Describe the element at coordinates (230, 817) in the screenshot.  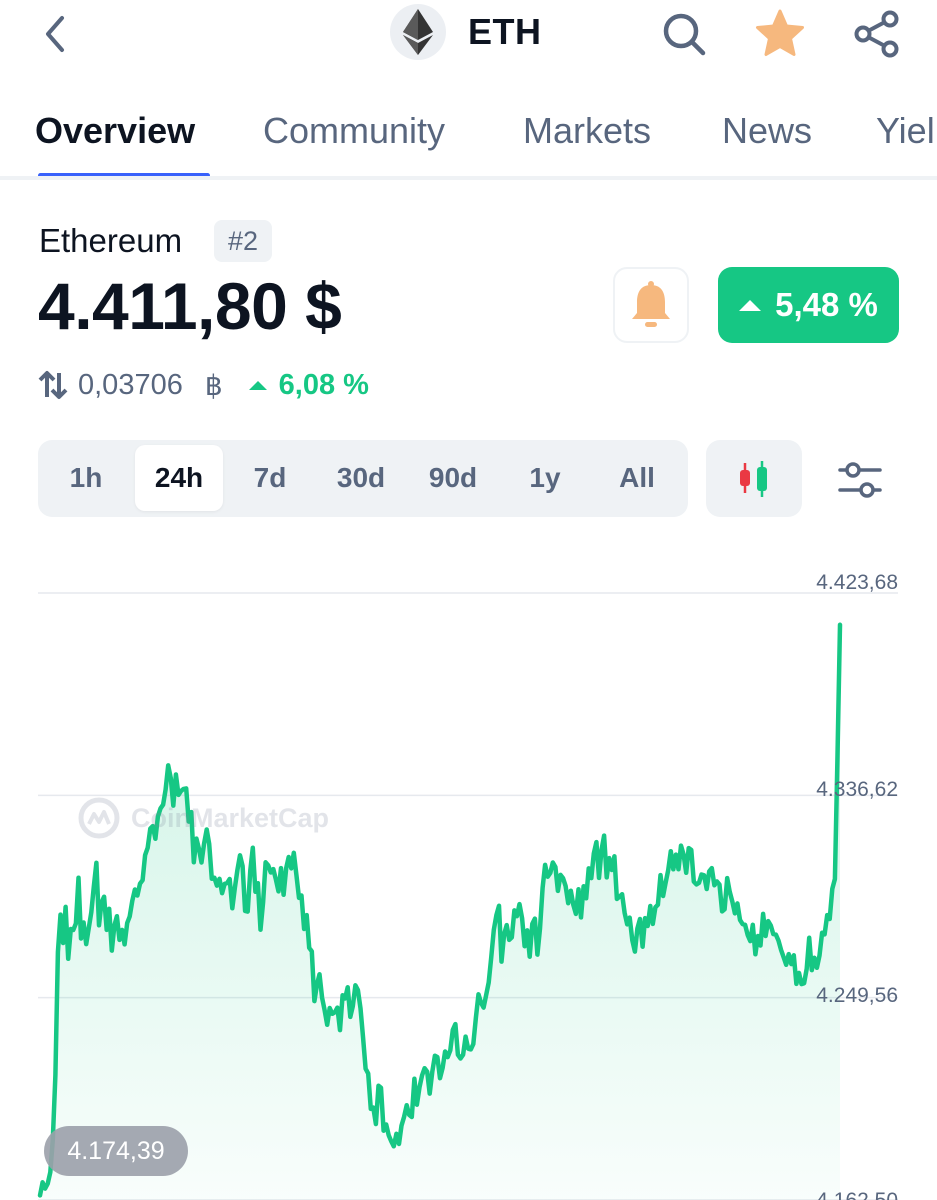
I see `watermark-text: CoinMarketCap` at that location.